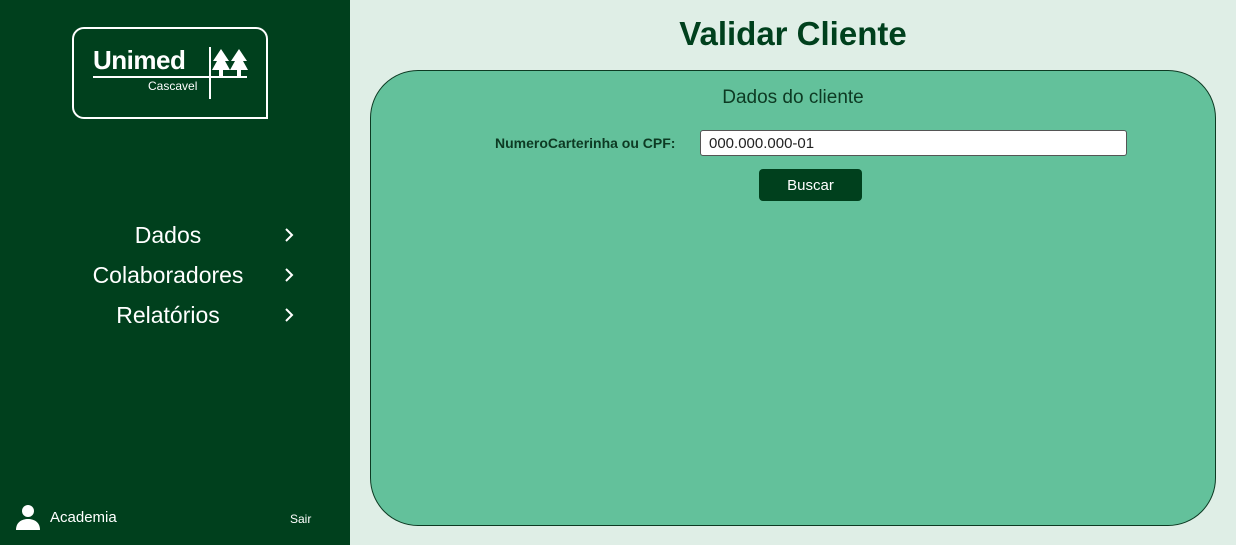 The width and height of the screenshot is (1236, 545). Describe the element at coordinates (913, 143) in the screenshot. I see `card-or-cpf-input` at that location.